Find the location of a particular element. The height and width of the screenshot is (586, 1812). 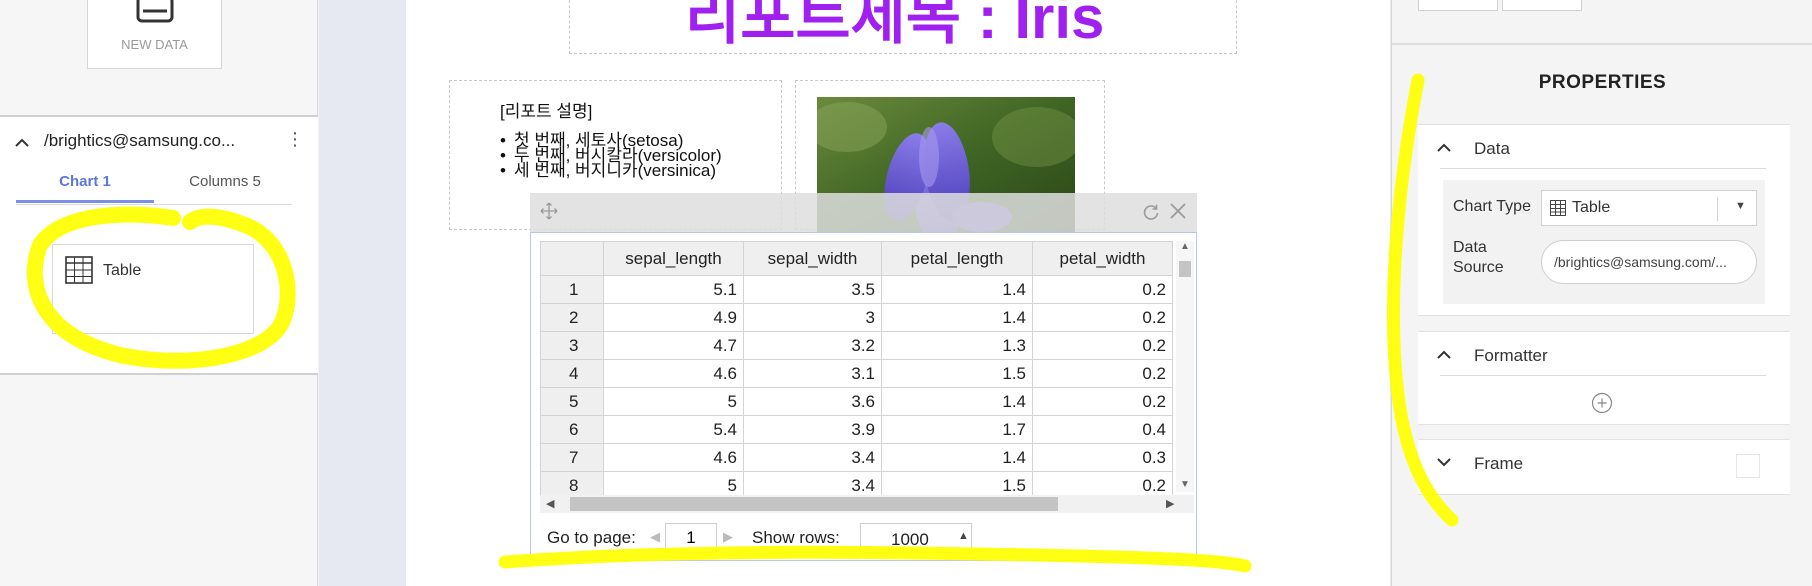

refresh-icon is located at coordinates (1151, 212).